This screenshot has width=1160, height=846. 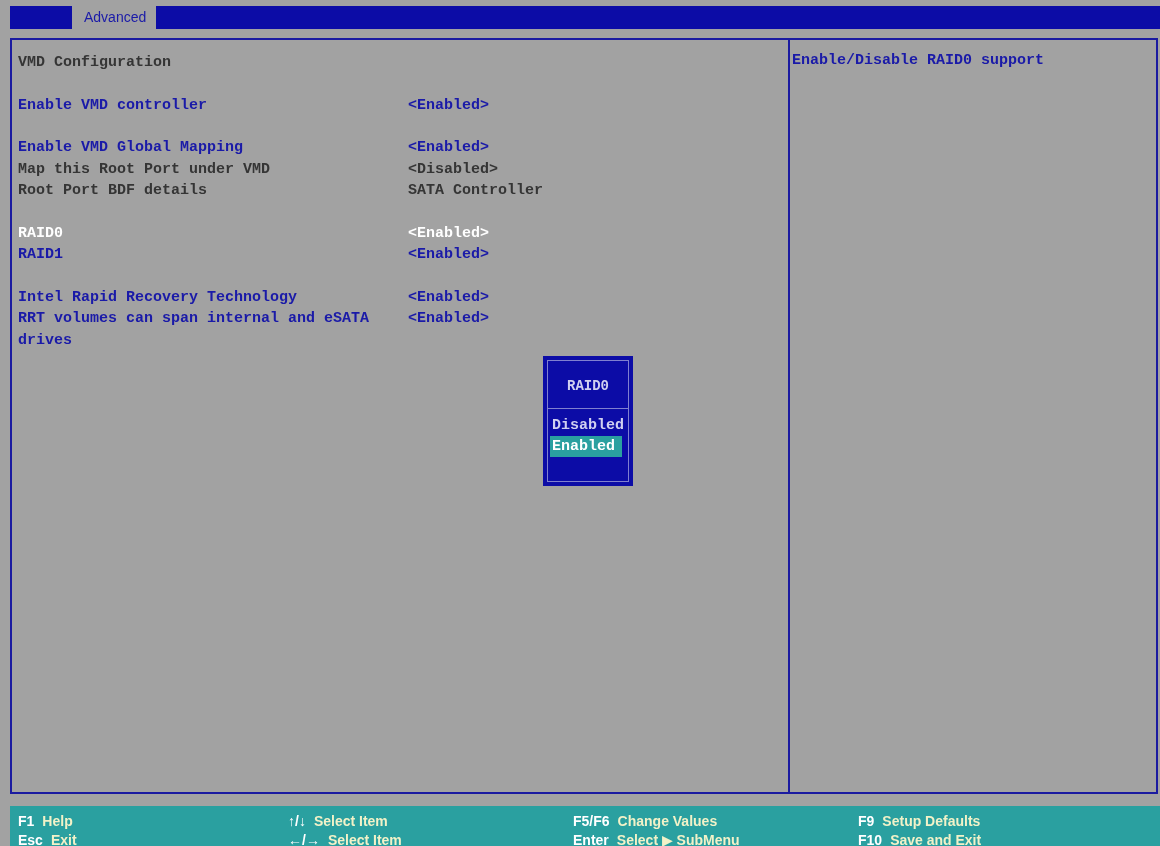 I want to click on key-name: Enter, so click(x=591, y=838).